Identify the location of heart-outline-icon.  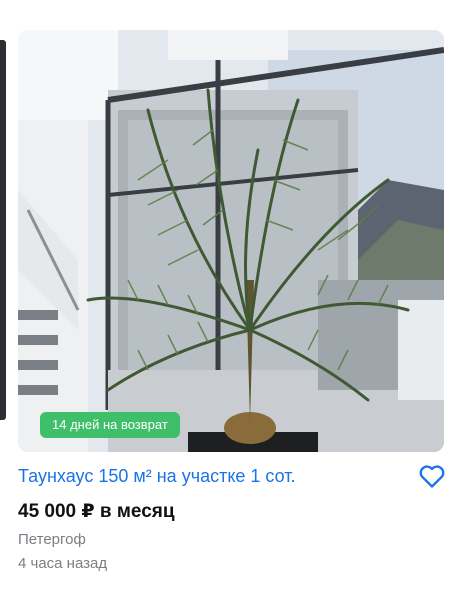
(432, 476).